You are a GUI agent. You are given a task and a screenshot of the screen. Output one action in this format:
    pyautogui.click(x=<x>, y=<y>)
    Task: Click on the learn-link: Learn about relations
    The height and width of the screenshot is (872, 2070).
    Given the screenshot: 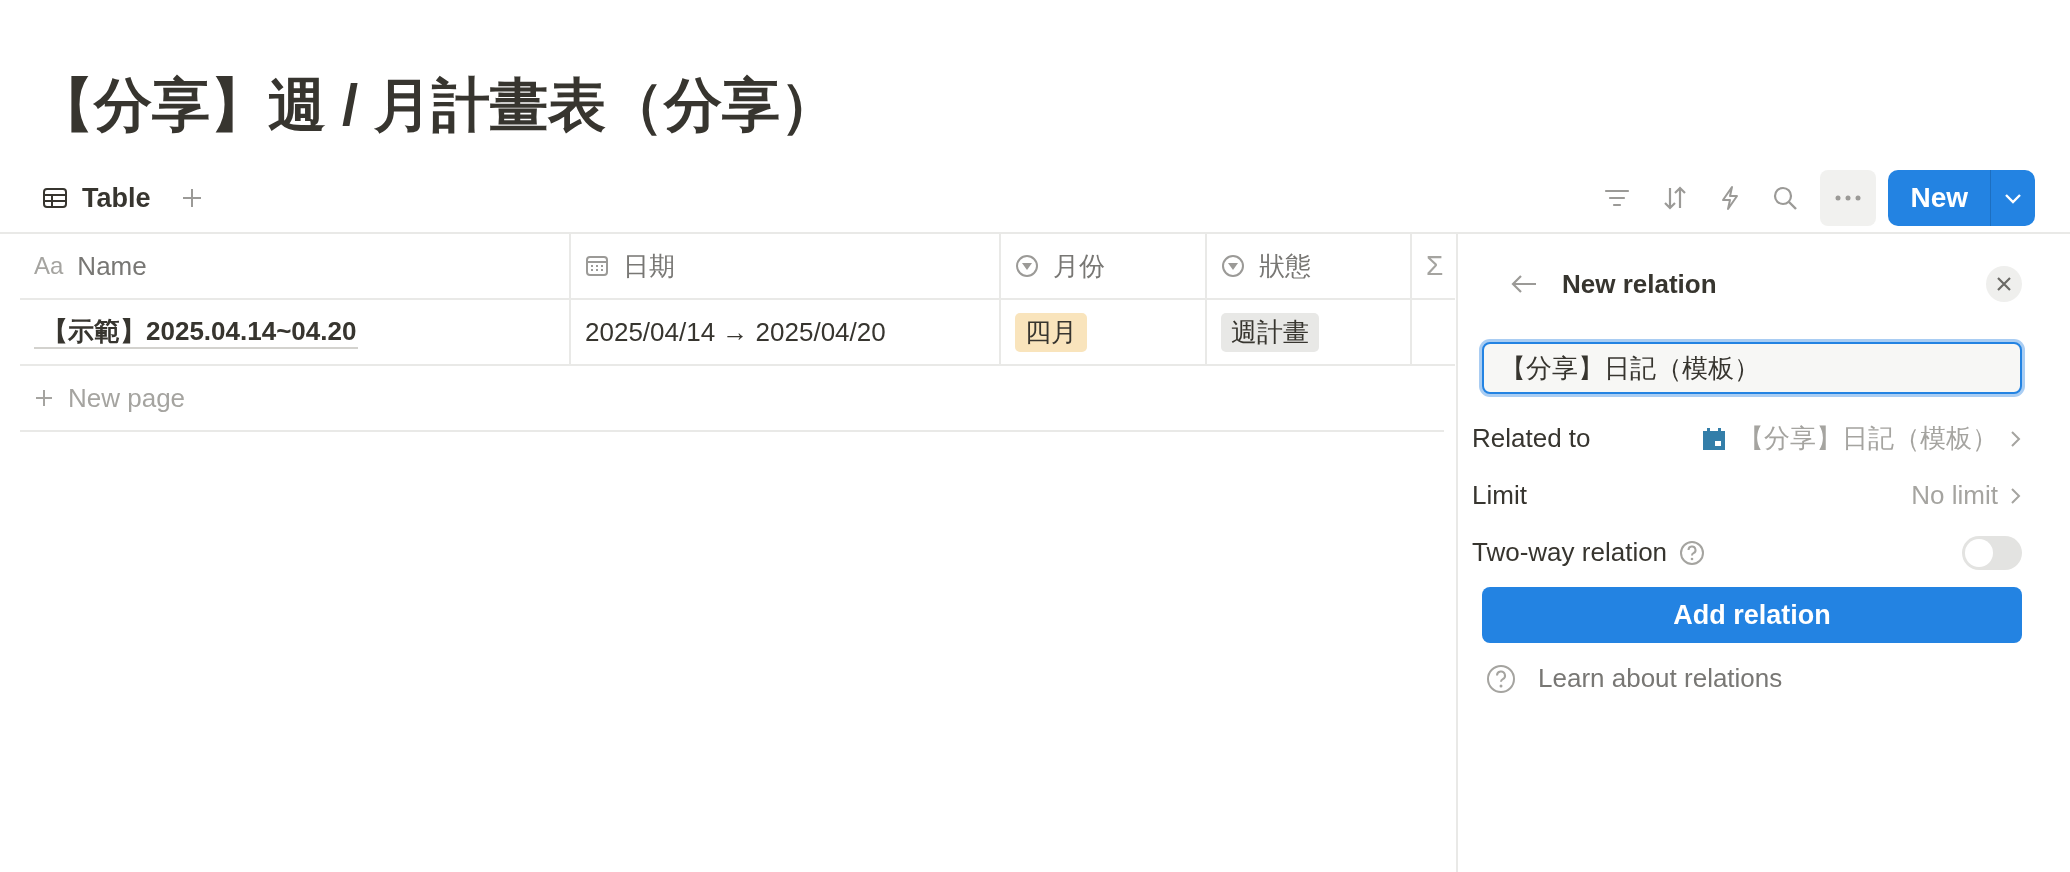 What is the action you would take?
    pyautogui.click(x=1752, y=678)
    